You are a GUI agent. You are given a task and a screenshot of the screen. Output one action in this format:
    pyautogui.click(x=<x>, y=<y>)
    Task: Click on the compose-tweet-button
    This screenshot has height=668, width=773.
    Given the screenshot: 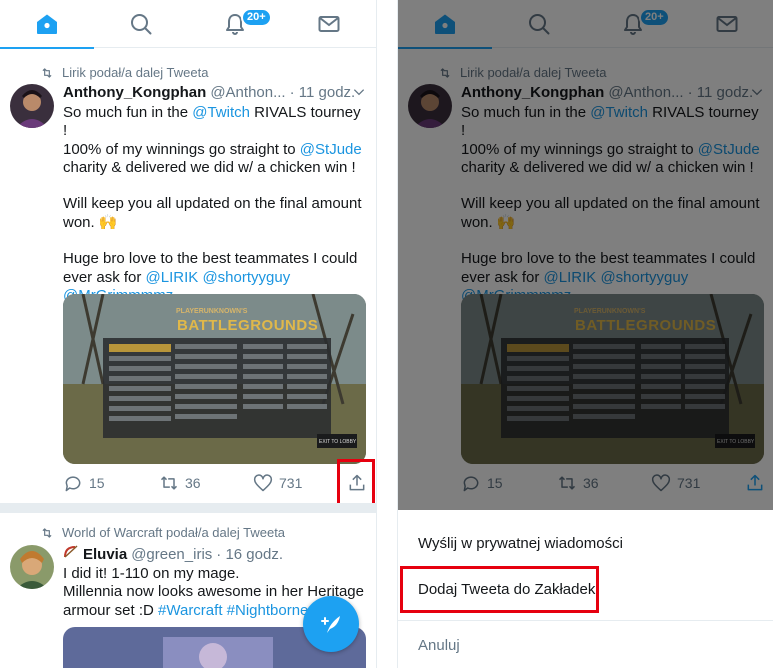 What is the action you would take?
    pyautogui.click(x=331, y=624)
    